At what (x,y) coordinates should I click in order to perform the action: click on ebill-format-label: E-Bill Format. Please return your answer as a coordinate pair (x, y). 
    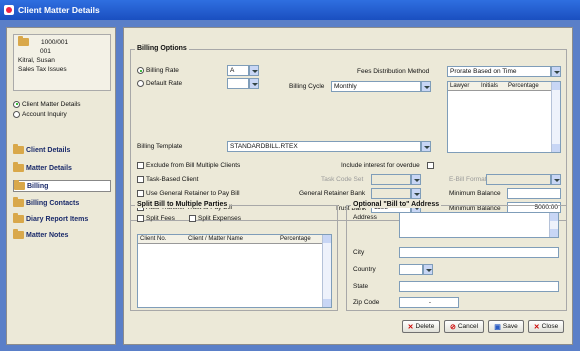
    Looking at the image, I should click on (468, 179).